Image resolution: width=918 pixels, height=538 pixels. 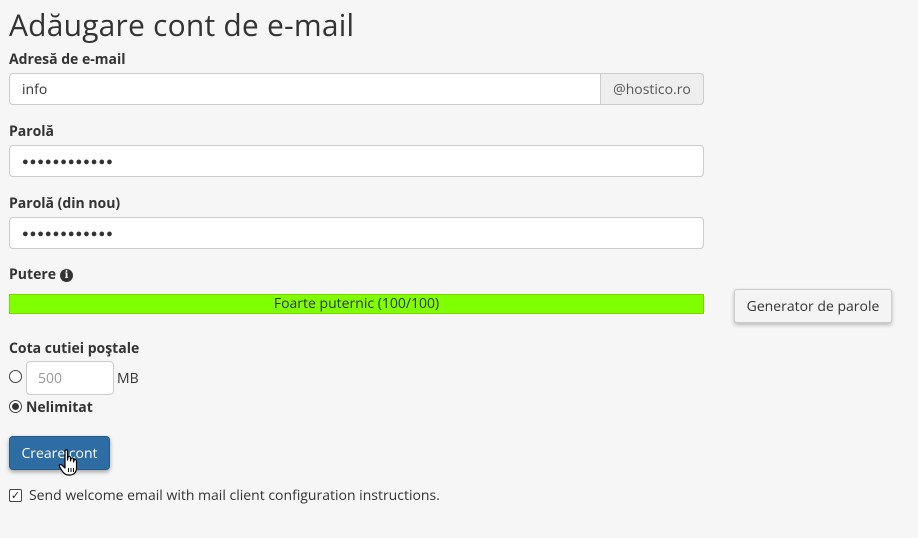 I want to click on quota-limited-radio, so click(x=15, y=376).